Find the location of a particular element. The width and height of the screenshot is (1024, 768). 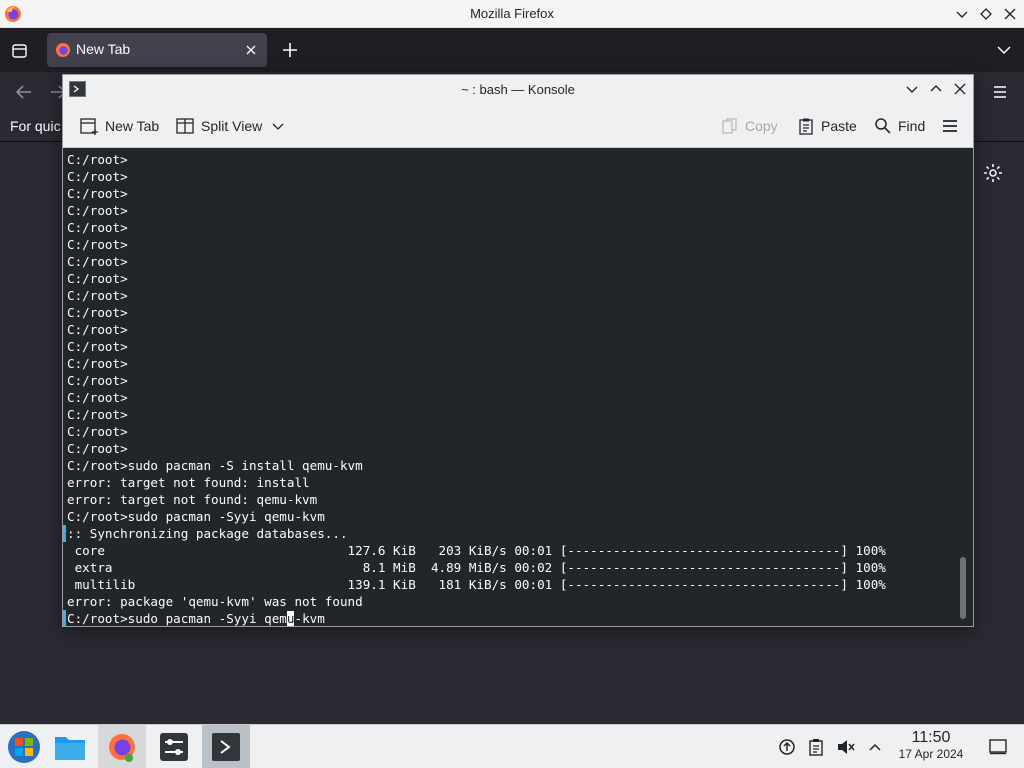

terminal-line: C:/root>sudo pacman -S install qemu-kvm is located at coordinates (215, 465).